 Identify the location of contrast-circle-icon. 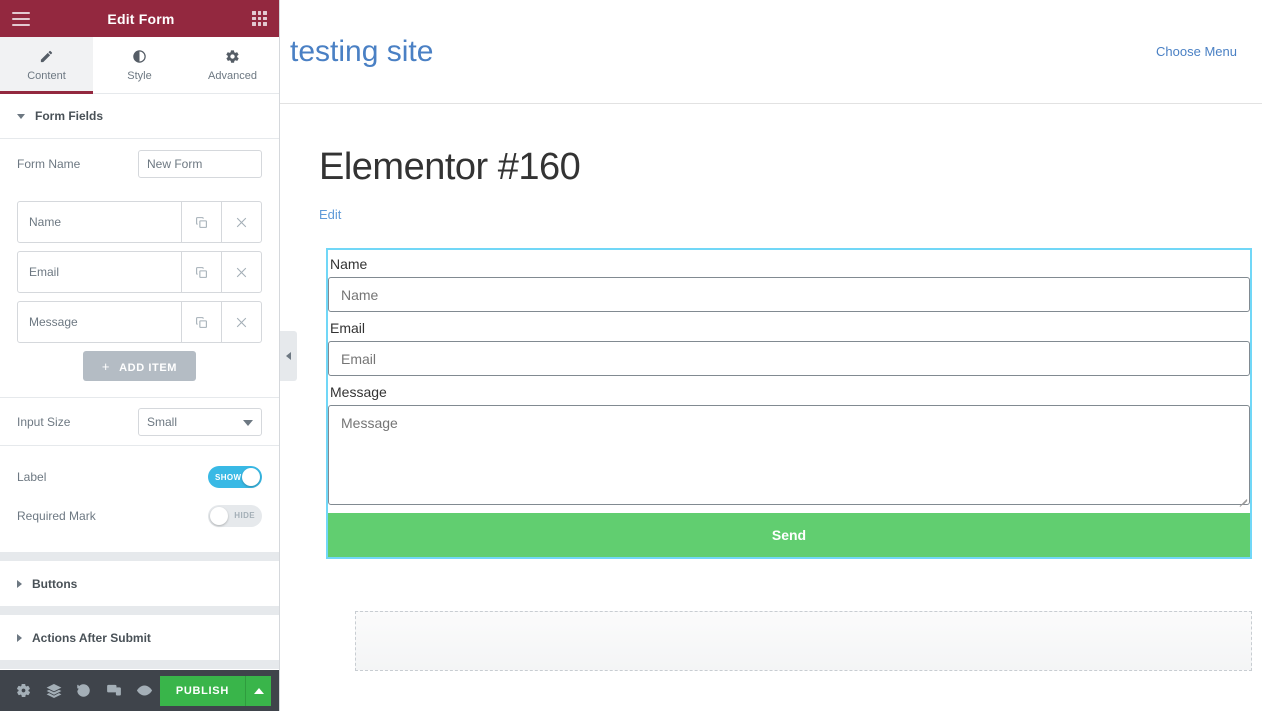
(139, 56).